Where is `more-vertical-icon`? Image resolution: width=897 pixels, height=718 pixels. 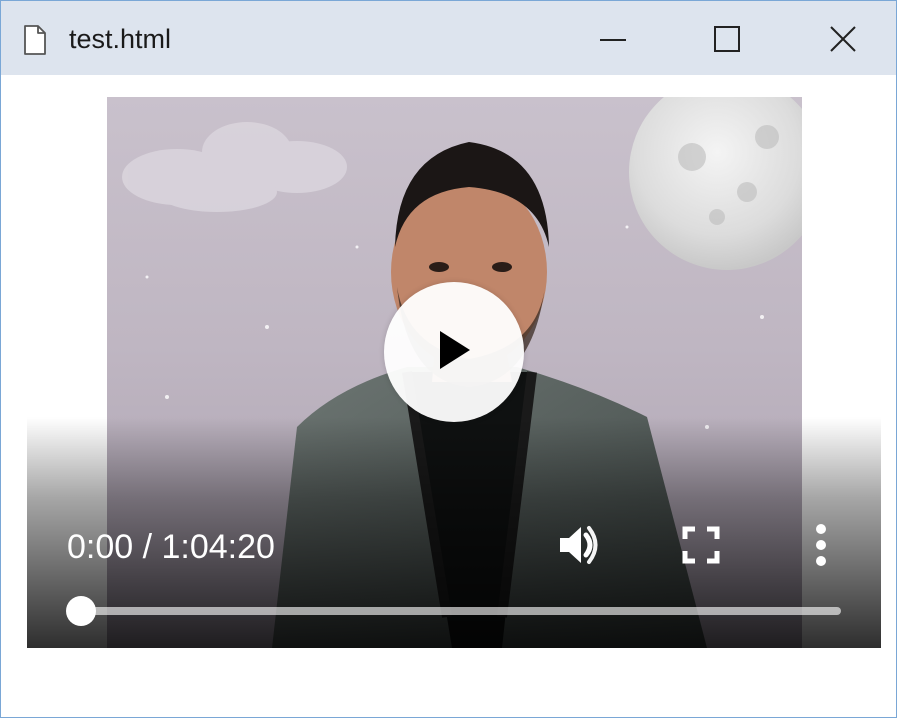
more-vertical-icon is located at coordinates (821, 547).